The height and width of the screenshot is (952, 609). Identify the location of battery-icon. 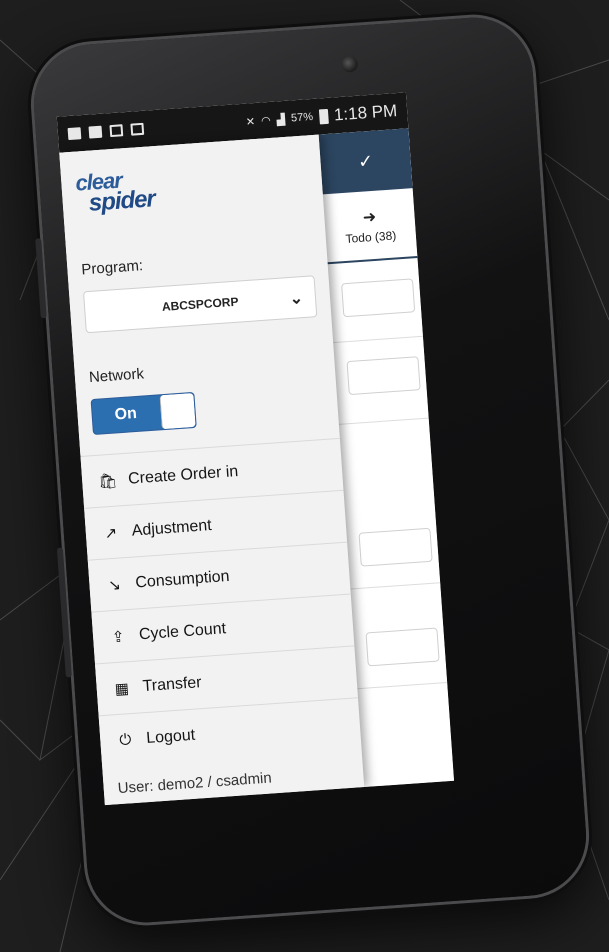
(323, 116).